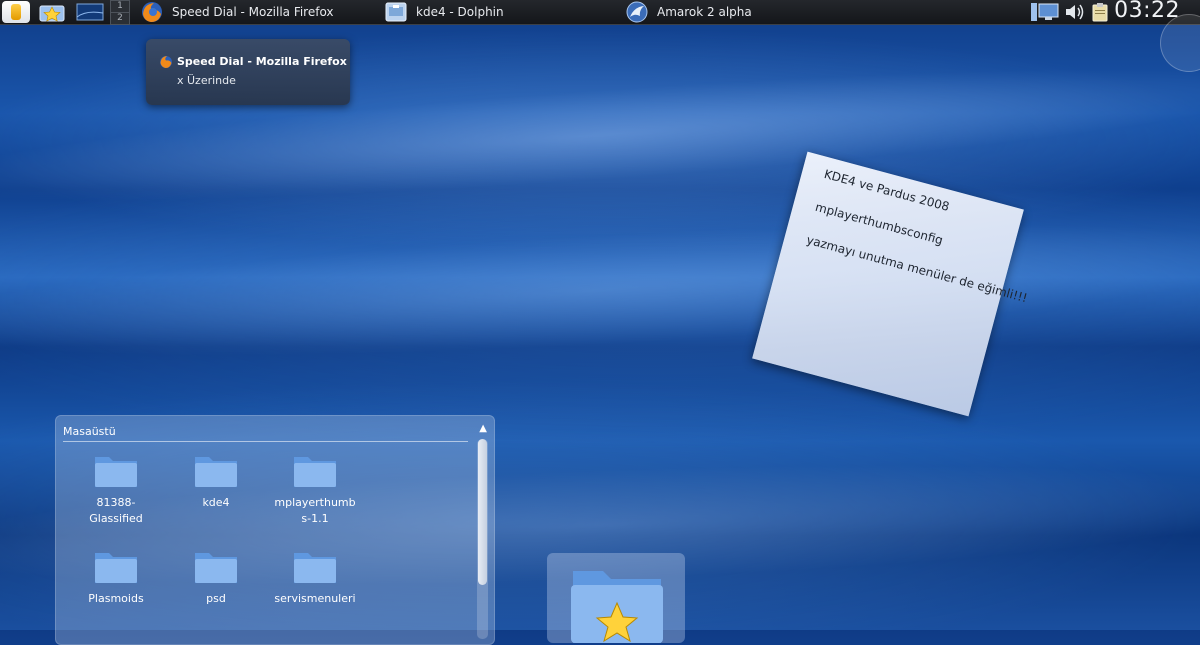 This screenshot has width=1200, height=645. I want to click on folder-item: mplayerthumb s-1.1, so click(315, 489).